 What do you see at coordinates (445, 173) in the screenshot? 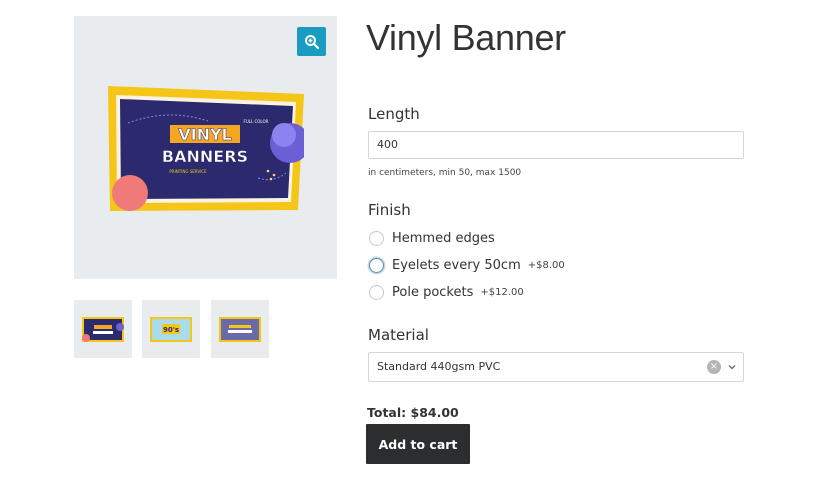
I see `length-hint: in centimeters, min 50, max 1500` at bounding box center [445, 173].